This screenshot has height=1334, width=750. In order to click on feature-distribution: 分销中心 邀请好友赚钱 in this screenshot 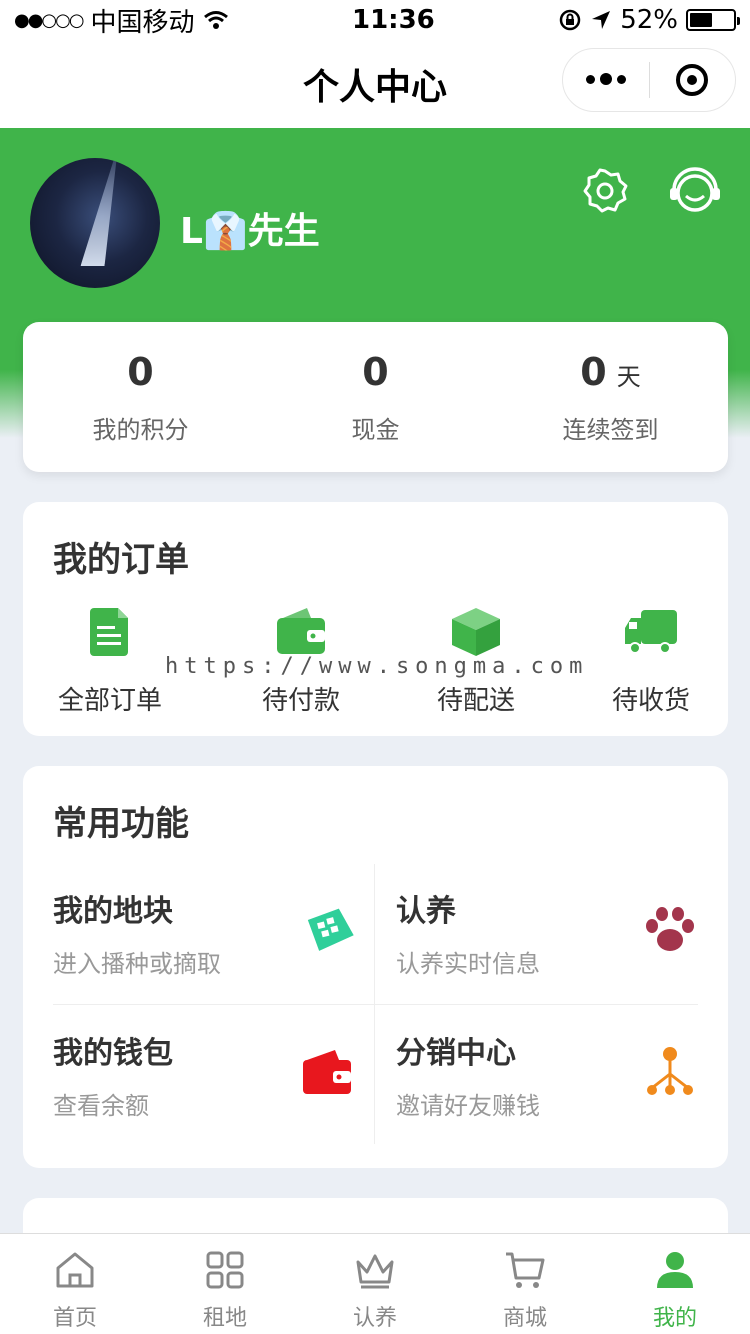, I will do `click(547, 1071)`.